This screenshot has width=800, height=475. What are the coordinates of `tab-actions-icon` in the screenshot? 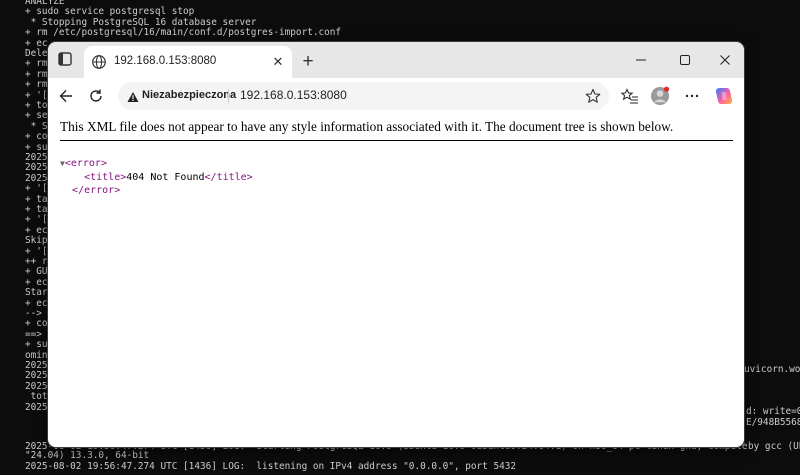 It's located at (65, 61).